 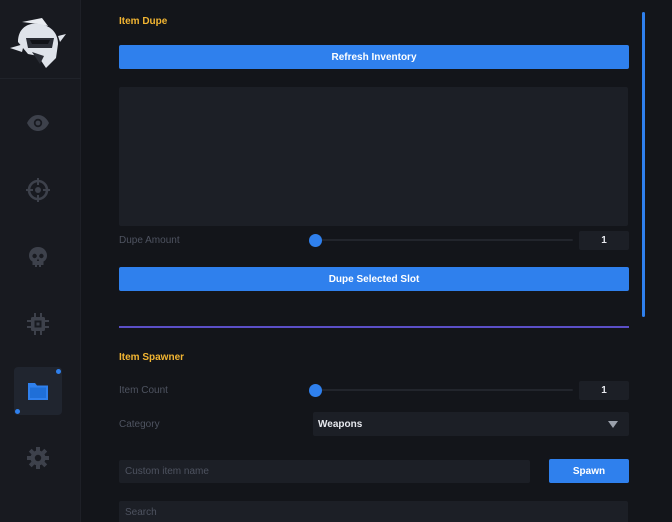 What do you see at coordinates (149, 240) in the screenshot?
I see `dupe-amount-label: Dupe Amount` at bounding box center [149, 240].